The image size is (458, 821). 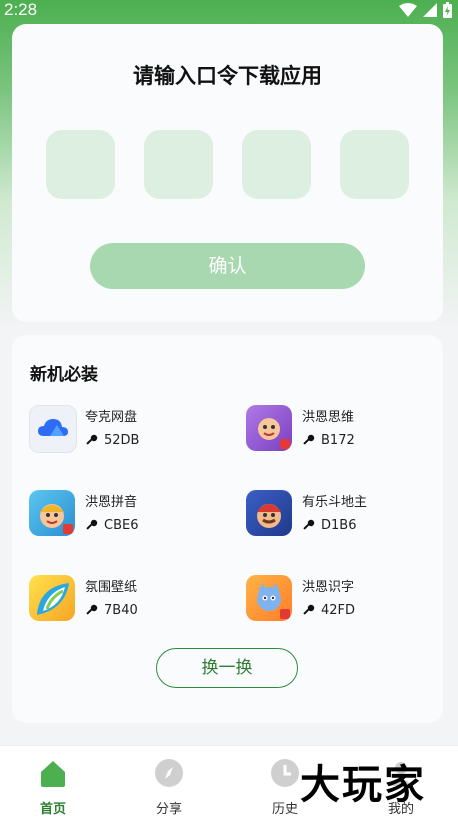 What do you see at coordinates (169, 787) in the screenshot?
I see `nav-item-share: 分享` at bounding box center [169, 787].